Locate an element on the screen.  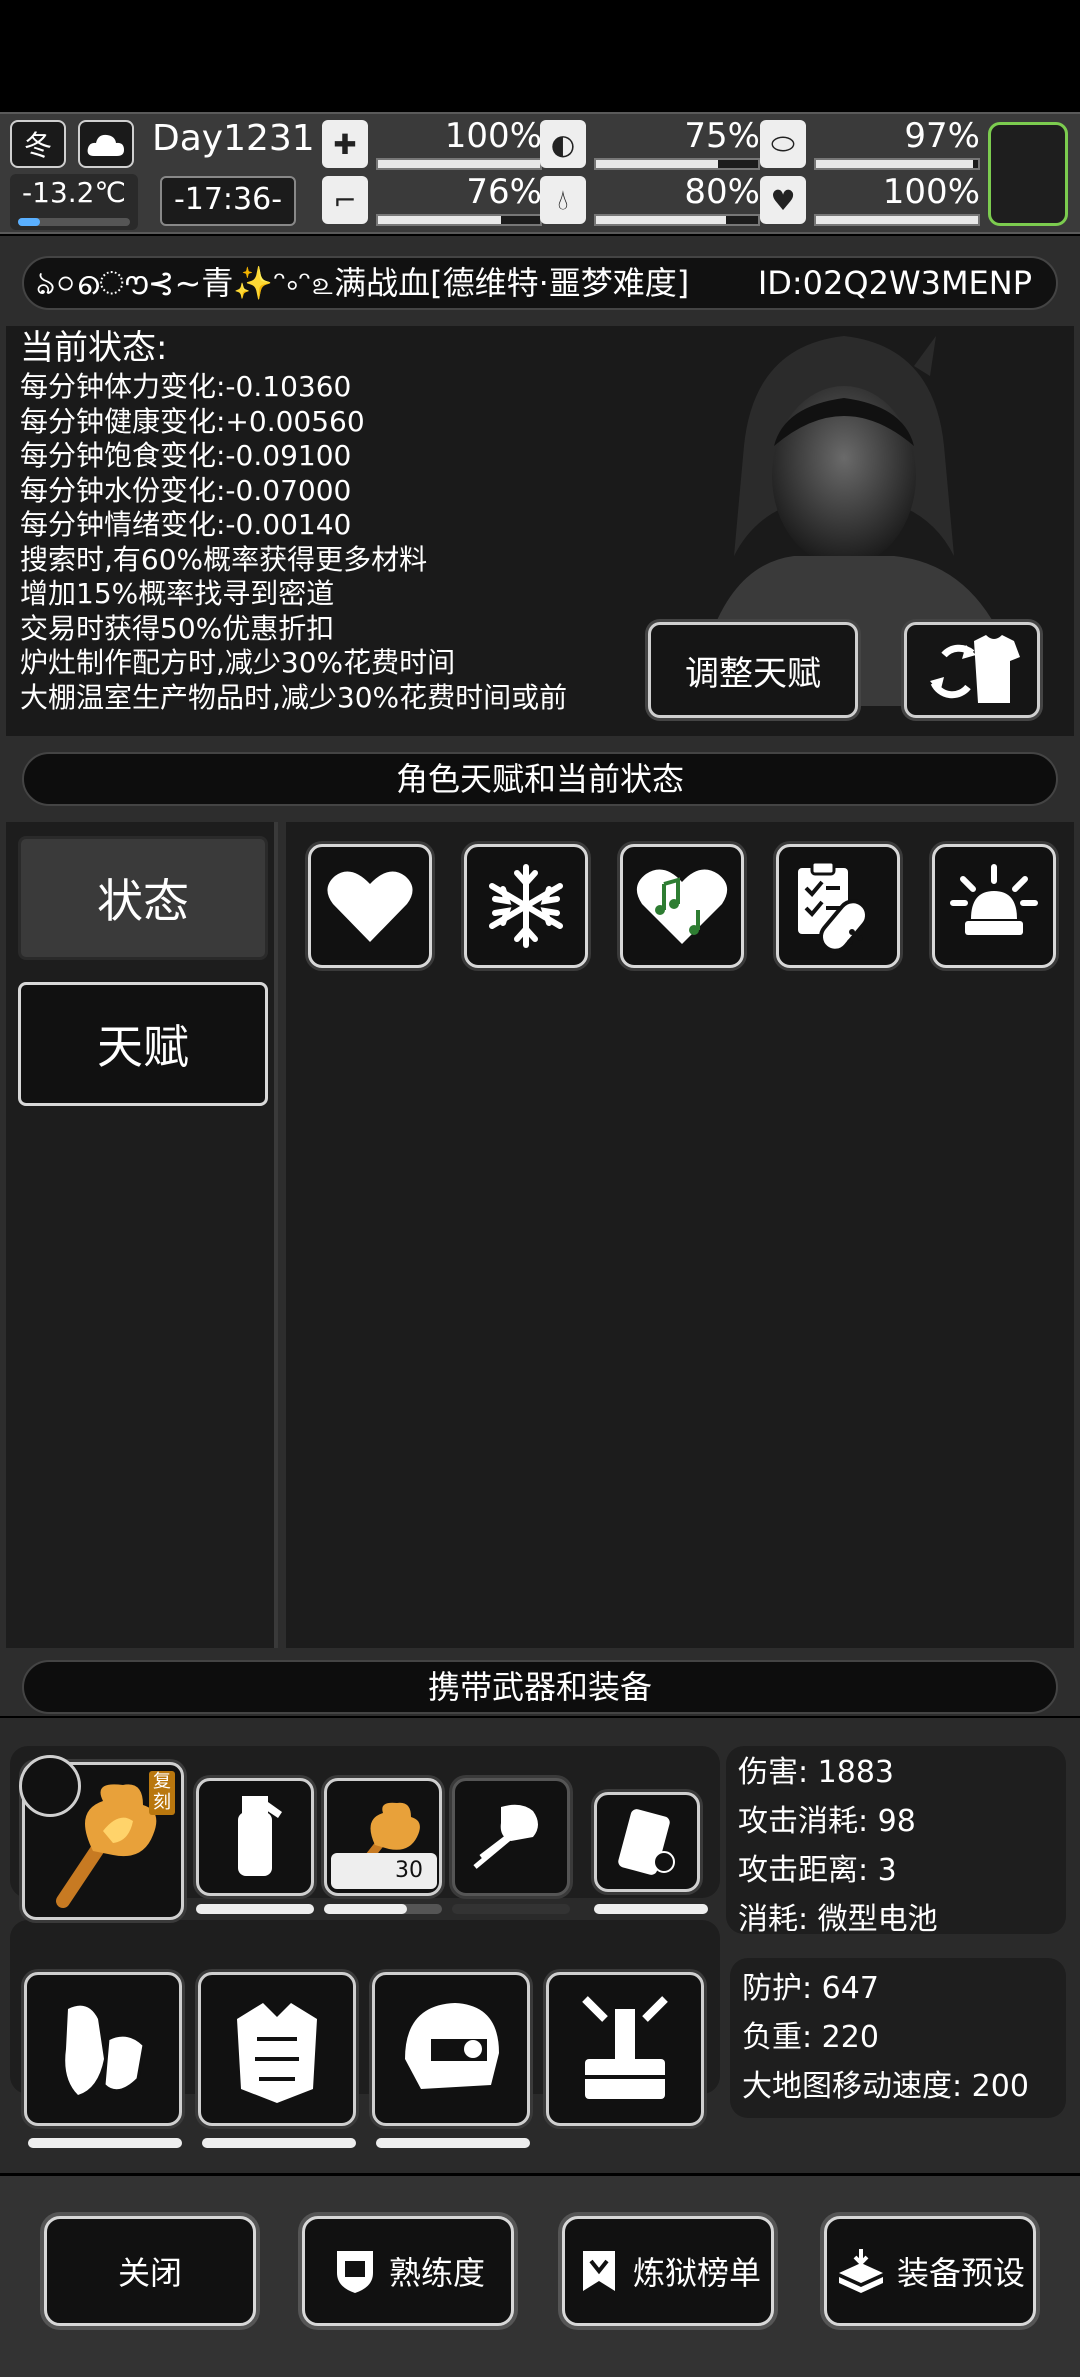
status-line: 大棚温室生产物品时,减少30%花费时间或前 is located at coordinates (294, 697).